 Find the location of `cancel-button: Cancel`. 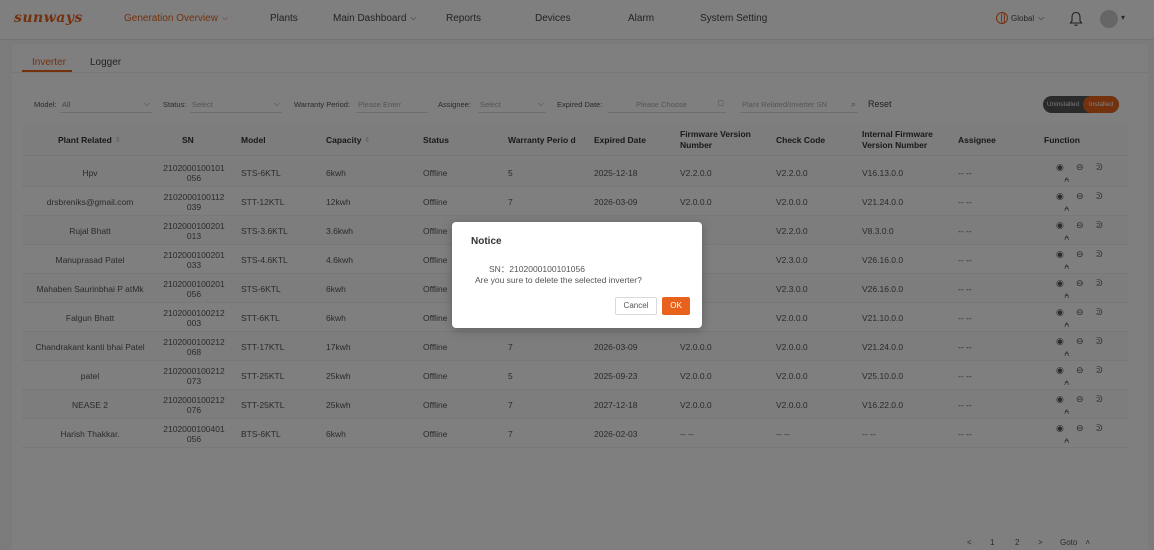

cancel-button: Cancel is located at coordinates (636, 306).